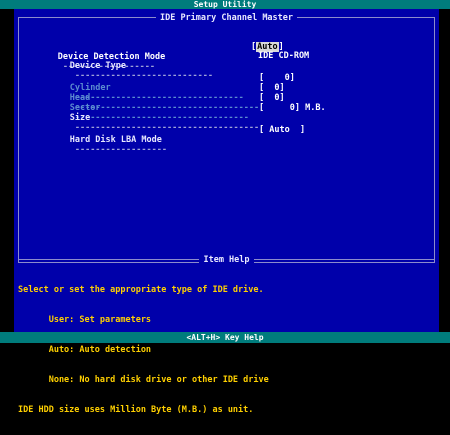  I want to click on sector-value: [ 0], so click(272, 98).